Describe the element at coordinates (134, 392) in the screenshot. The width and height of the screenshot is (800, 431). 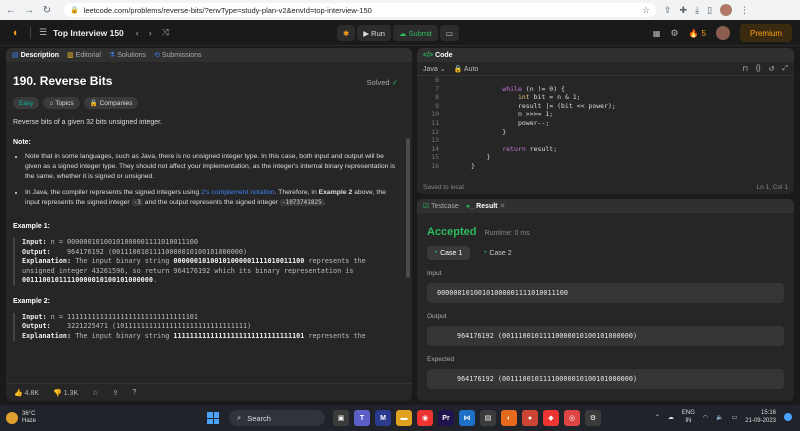
I see `help-icon: ?` at that location.